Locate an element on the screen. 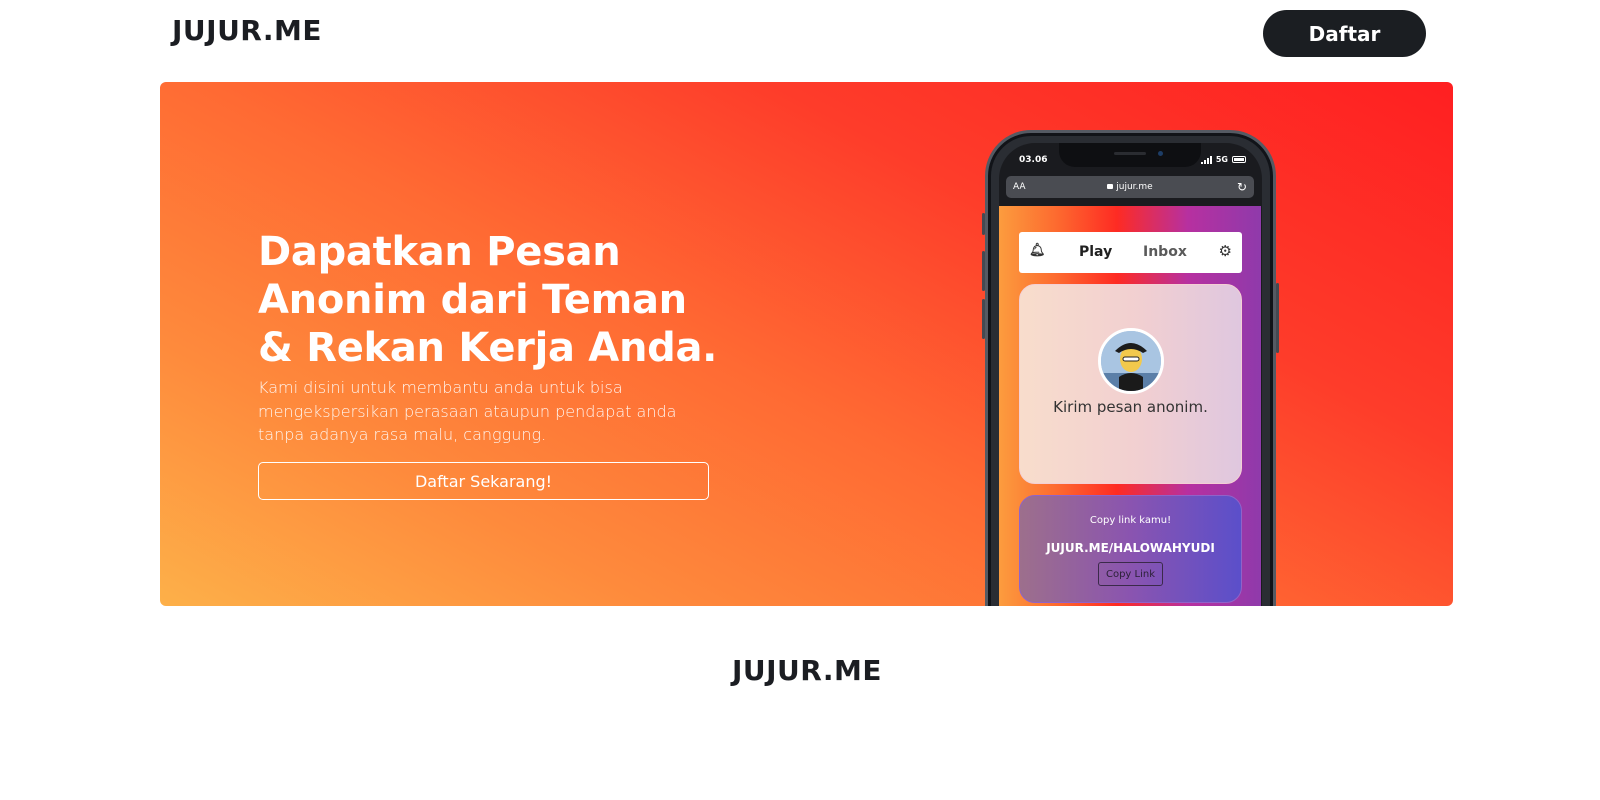 The height and width of the screenshot is (800, 1600). tab-inbox: Inbox is located at coordinates (1165, 252).